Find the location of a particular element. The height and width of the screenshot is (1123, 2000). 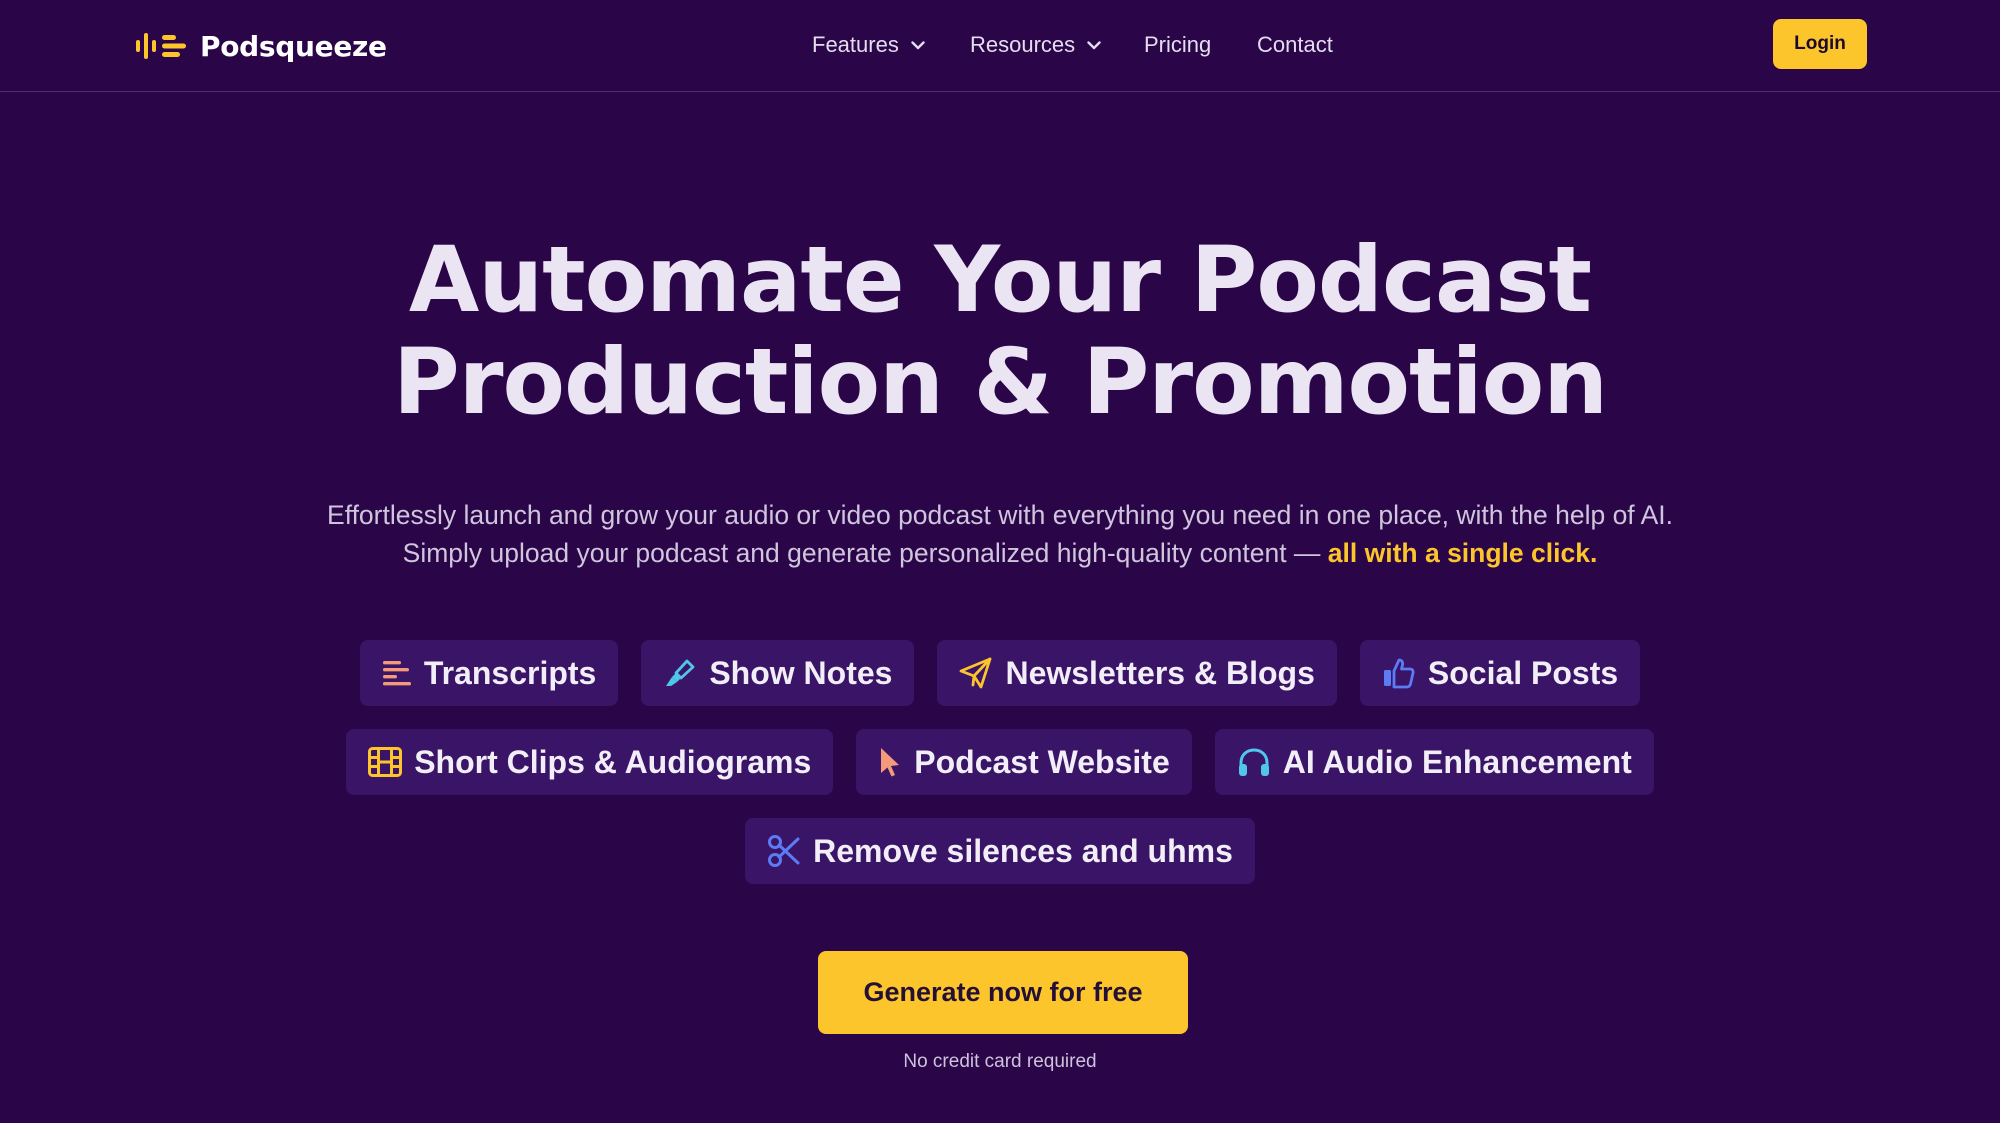

feature-label: Remove silences and uhms is located at coordinates (1023, 850).